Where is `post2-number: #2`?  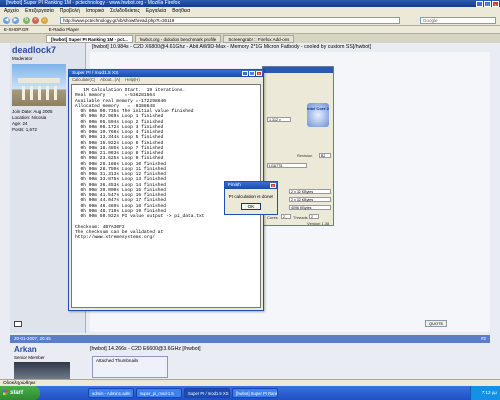
post2-number: #2 is located at coordinates (483, 339).